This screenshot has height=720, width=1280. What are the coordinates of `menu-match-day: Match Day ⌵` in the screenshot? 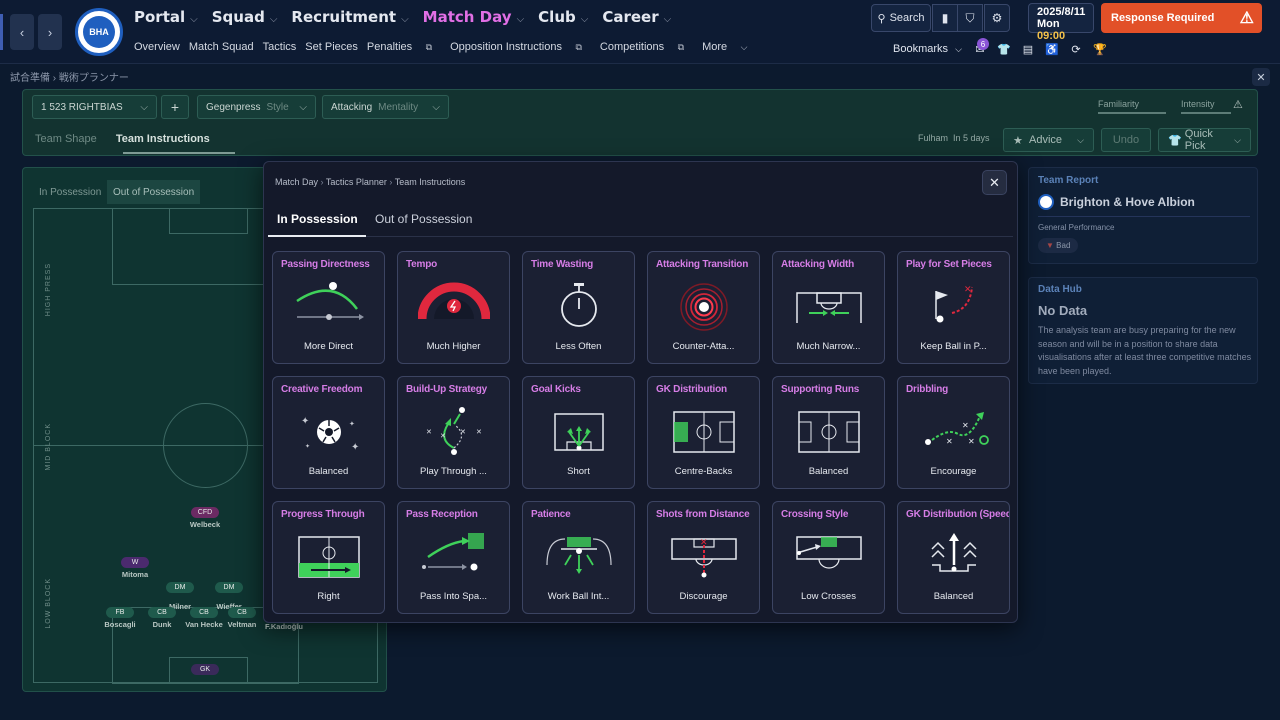 It's located at (474, 17).